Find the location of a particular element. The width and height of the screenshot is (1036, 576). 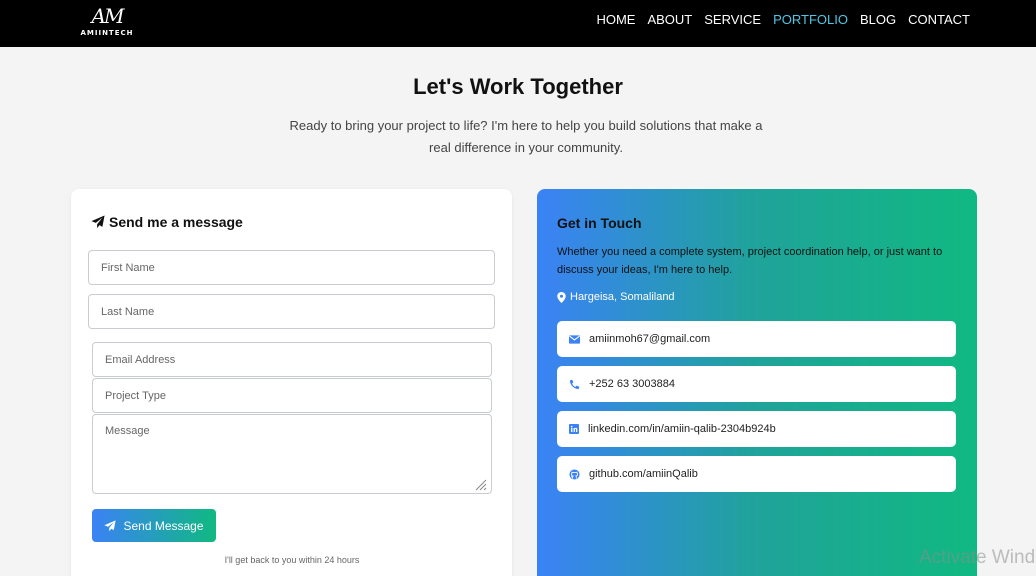

logo: AM AMIINTECH is located at coordinates (107, 22).